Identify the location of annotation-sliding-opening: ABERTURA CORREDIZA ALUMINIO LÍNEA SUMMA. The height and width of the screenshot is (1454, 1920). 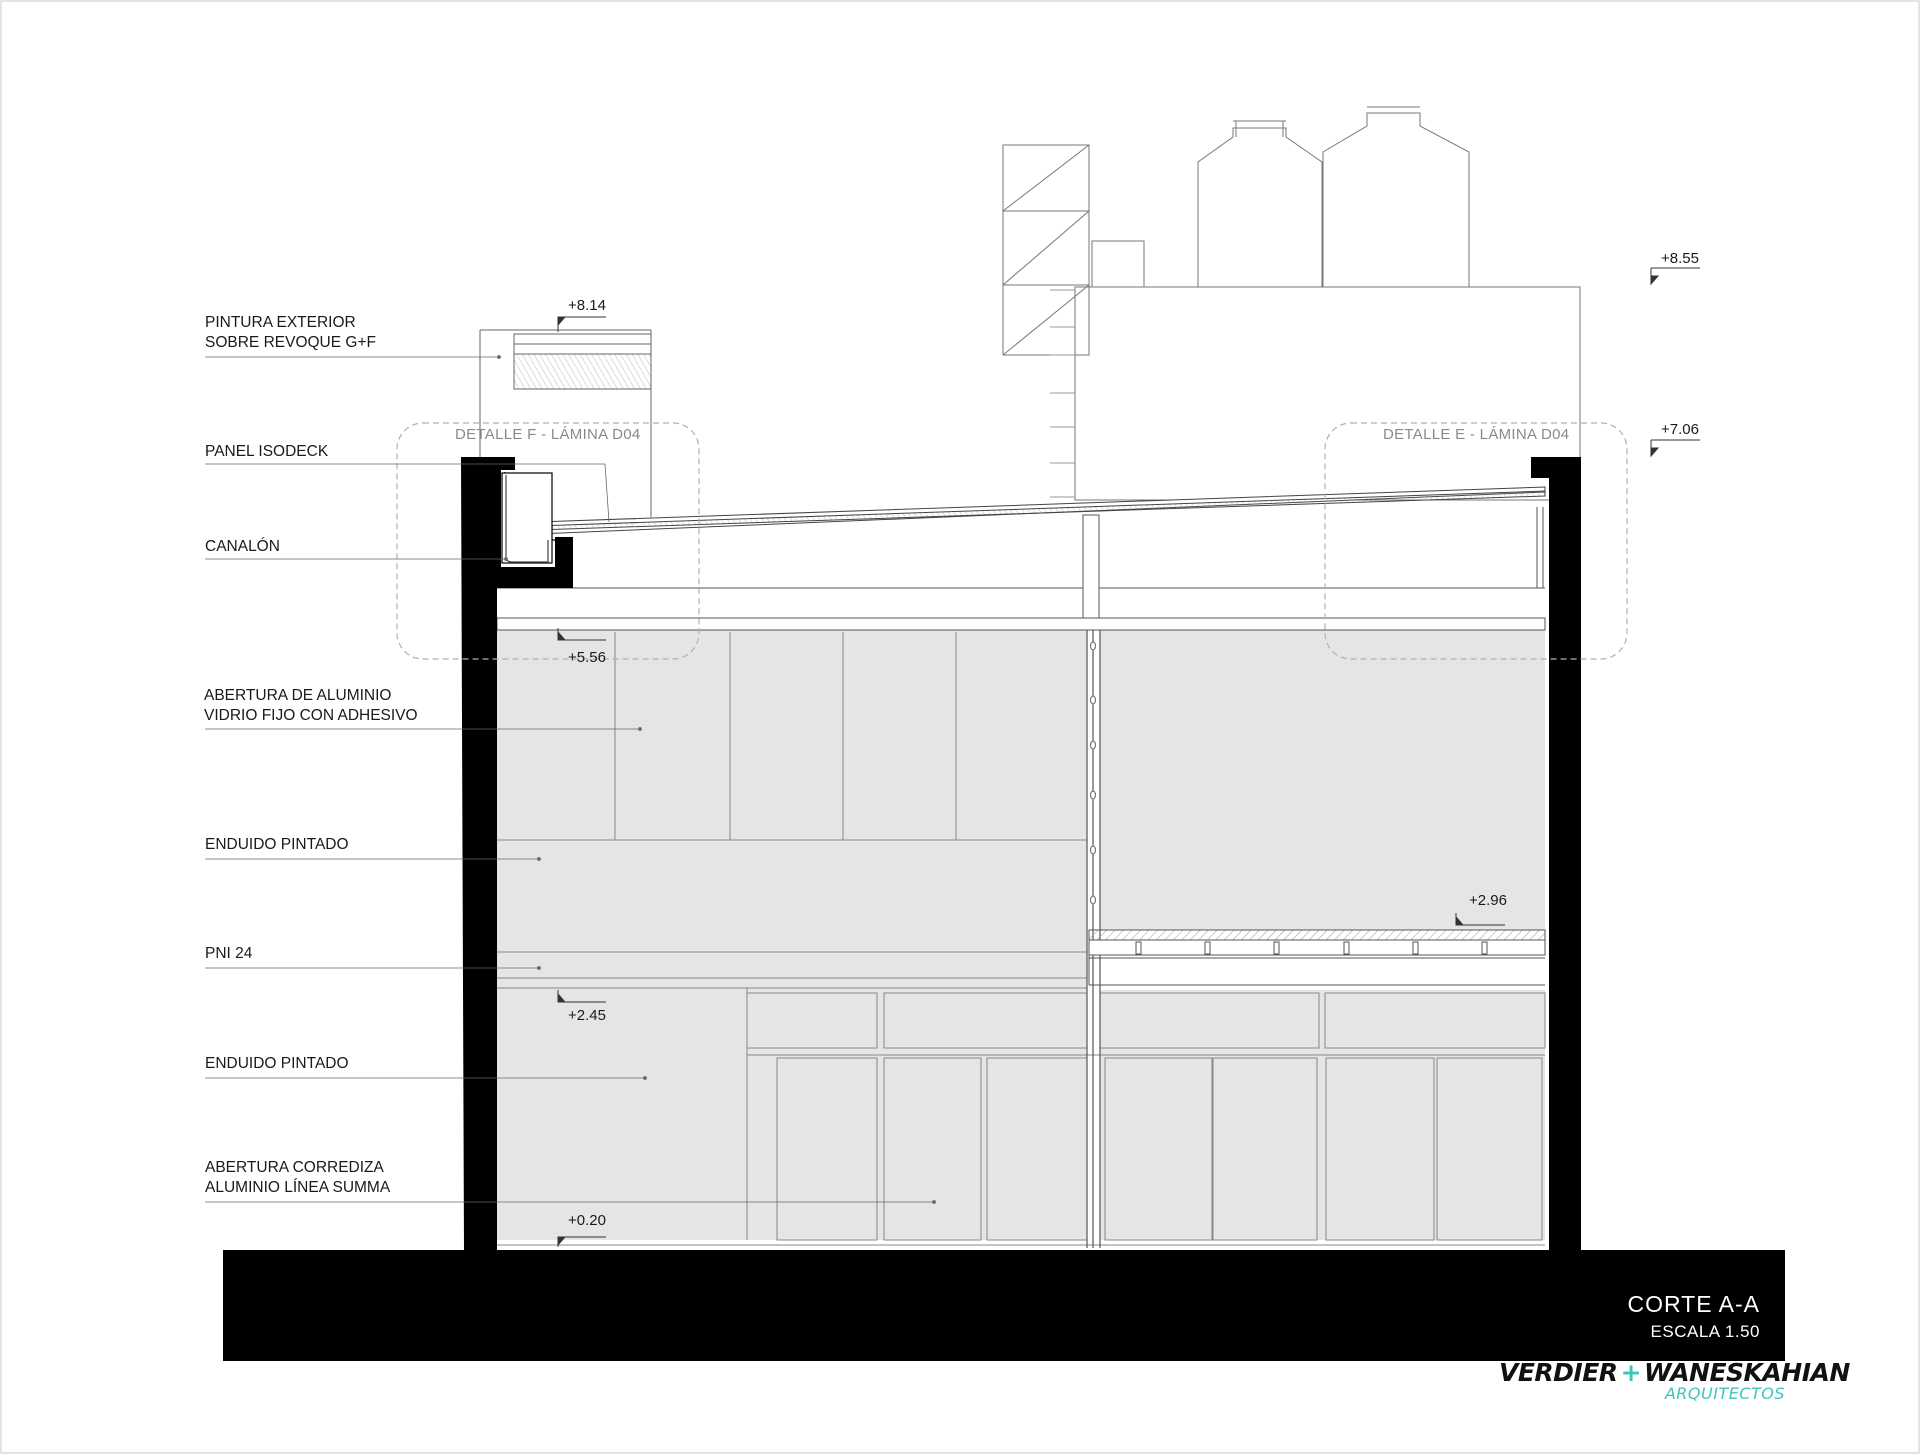
(297, 1178).